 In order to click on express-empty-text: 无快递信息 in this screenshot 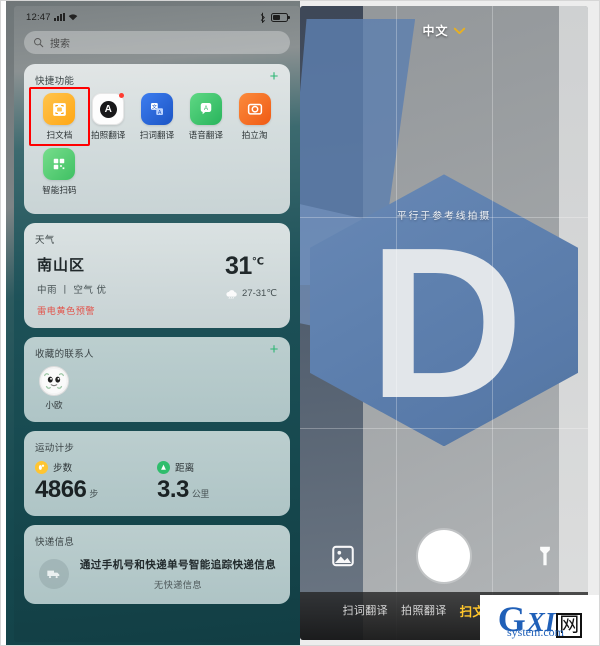, I will do `click(178, 585)`.